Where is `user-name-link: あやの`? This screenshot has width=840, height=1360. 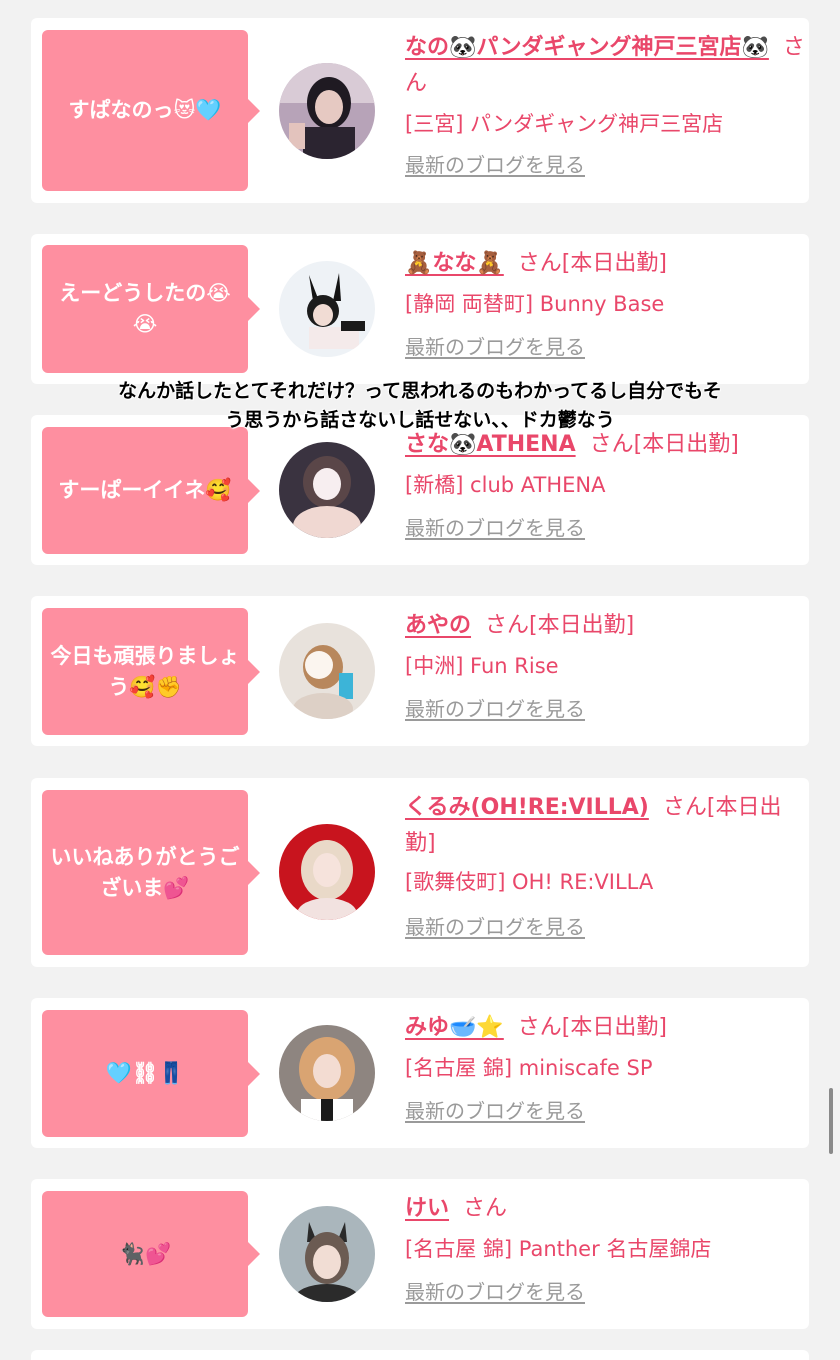 user-name-link: あやの is located at coordinates (438, 625).